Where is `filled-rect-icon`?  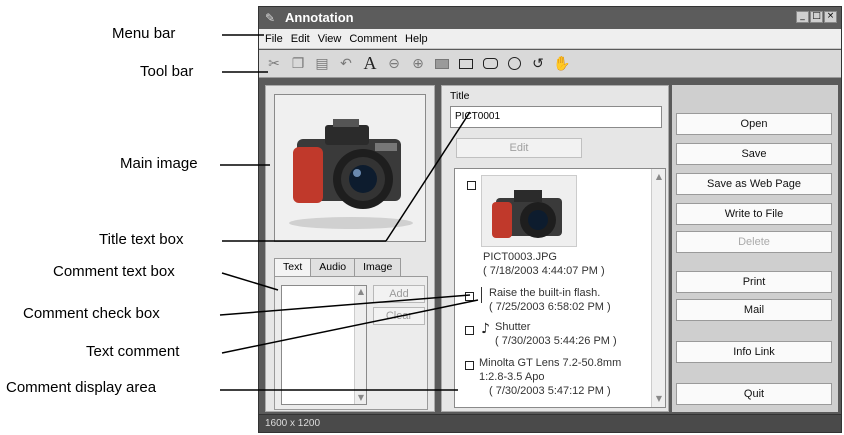
filled-rect-icon is located at coordinates (442, 64).